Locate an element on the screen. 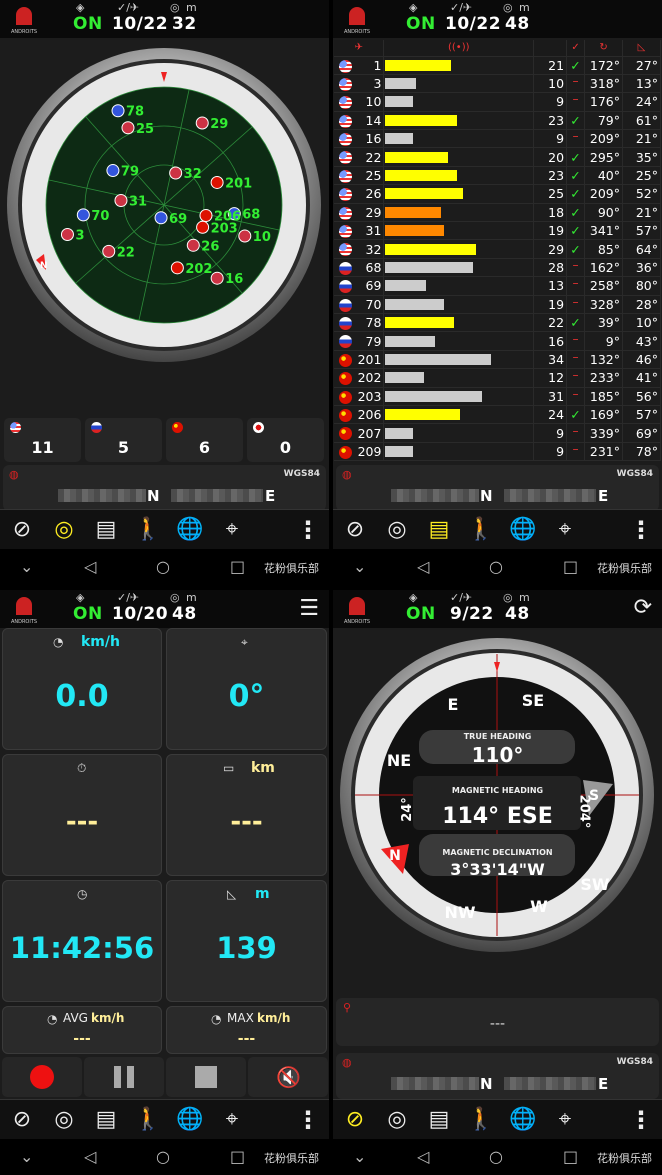 The width and height of the screenshot is (662, 1175). refresh-icon: ⟳ is located at coordinates (643, 607).